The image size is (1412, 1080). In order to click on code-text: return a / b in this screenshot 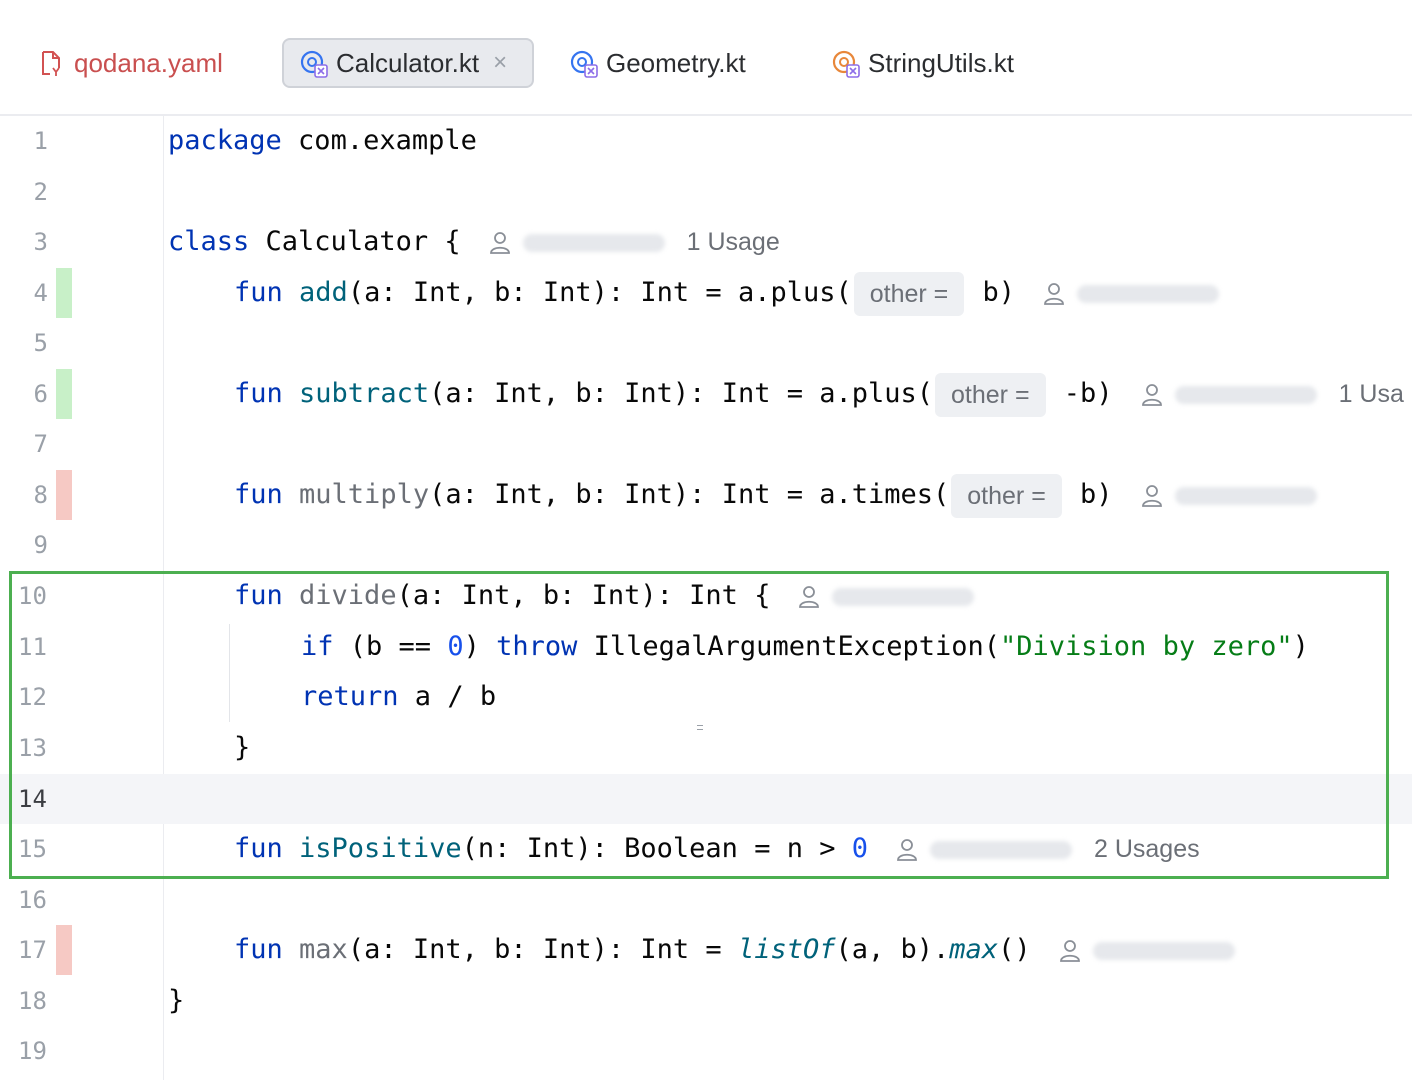, I will do `click(398, 697)`.